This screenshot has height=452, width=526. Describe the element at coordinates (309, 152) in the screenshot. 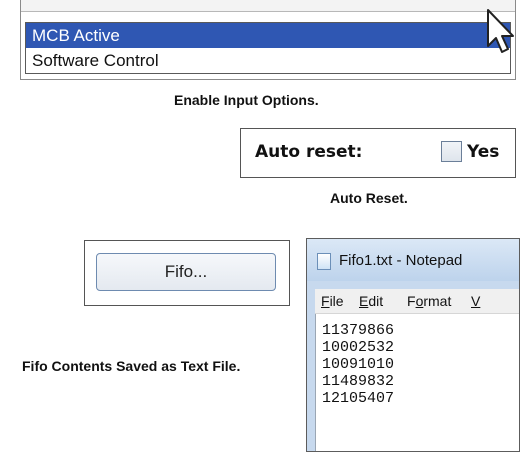

I see `auto-reset-label: Auto reset:` at that location.